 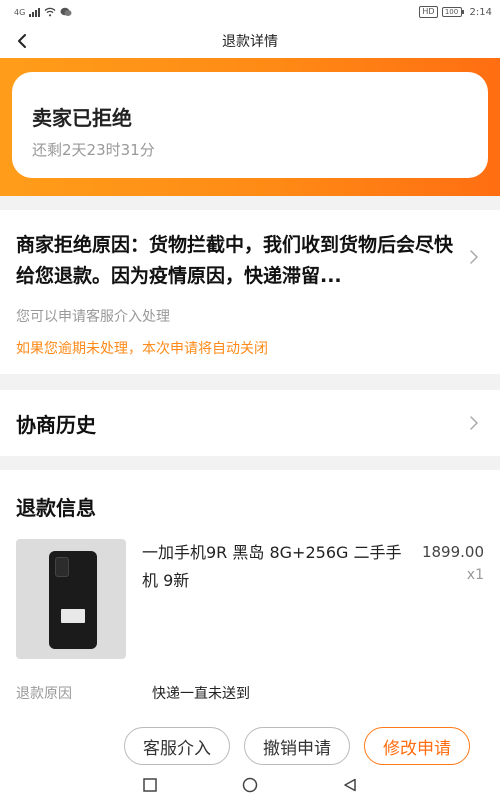 I want to click on home-button, so click(x=250, y=785).